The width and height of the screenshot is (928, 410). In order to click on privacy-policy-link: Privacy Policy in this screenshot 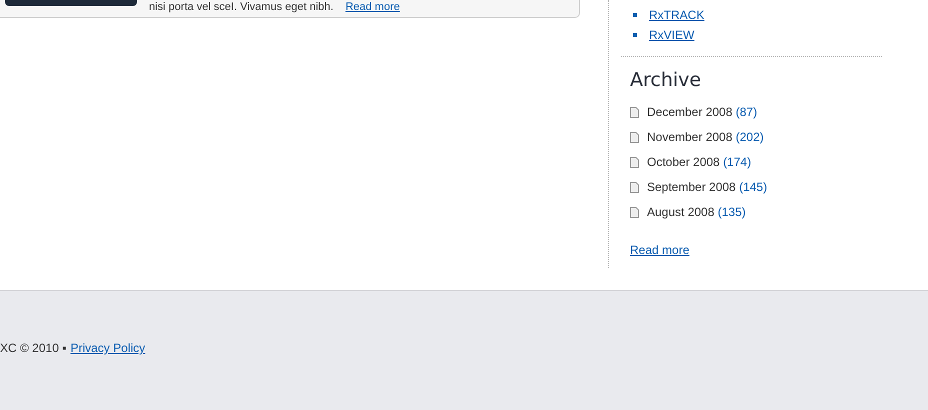, I will do `click(108, 348)`.